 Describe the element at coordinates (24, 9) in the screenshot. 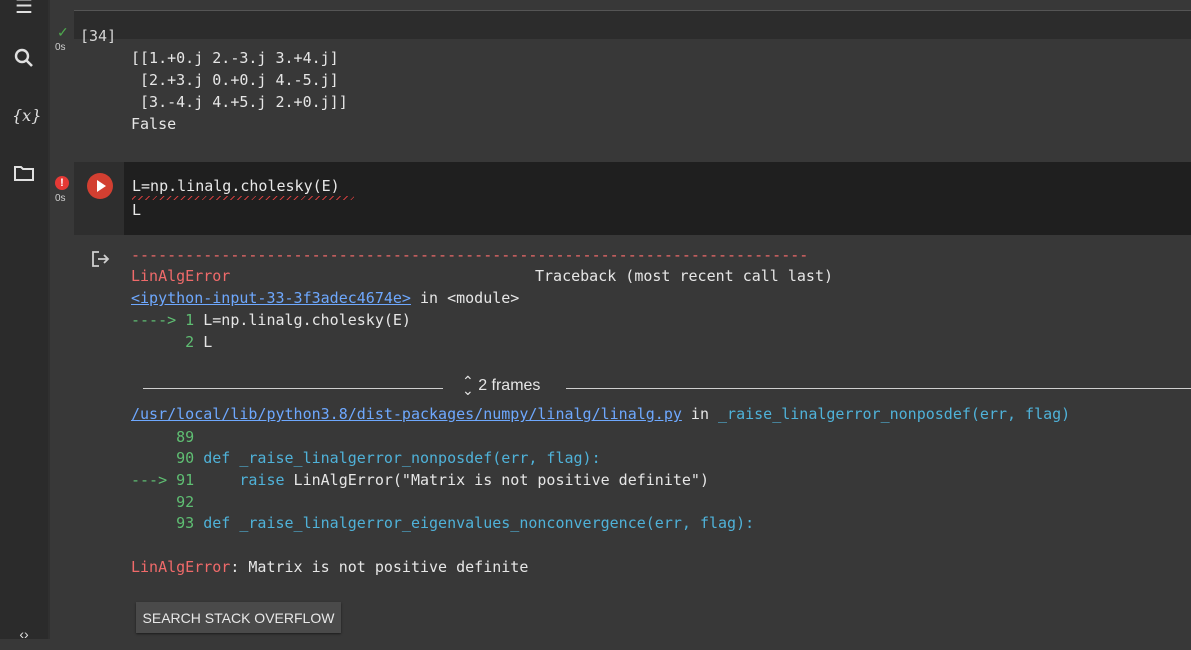

I see `table-of-contents-icon: ☰` at that location.